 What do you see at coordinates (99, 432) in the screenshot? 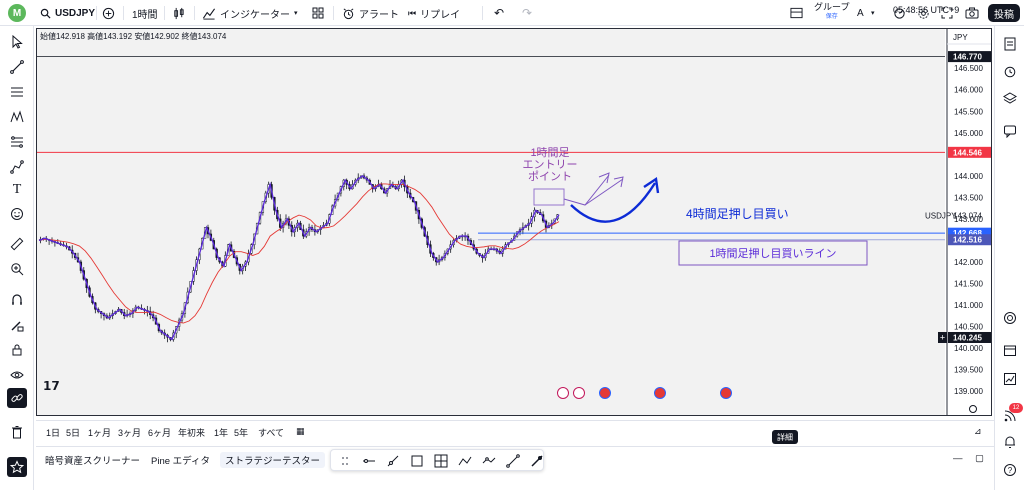
I see `range-2: 1ヶ月` at bounding box center [99, 432].